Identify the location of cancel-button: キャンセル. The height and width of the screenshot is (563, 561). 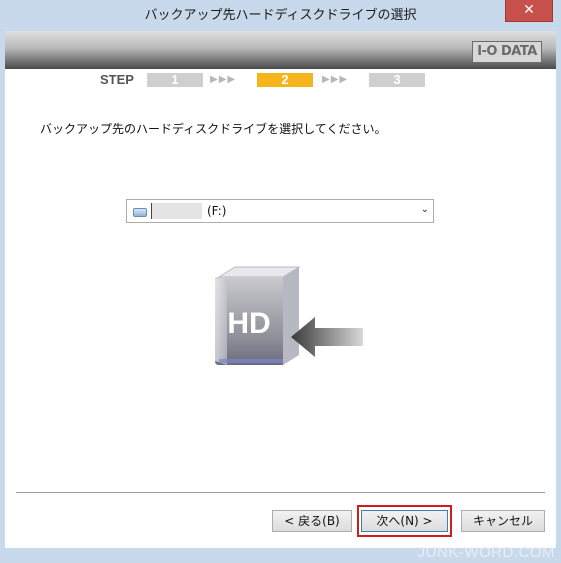
(503, 521).